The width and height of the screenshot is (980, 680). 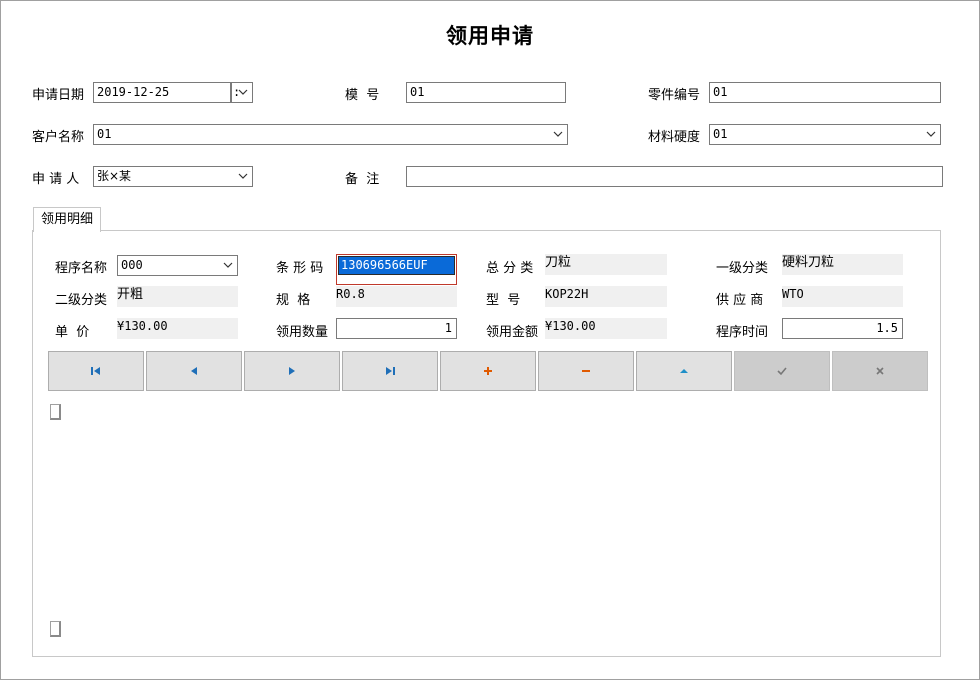 What do you see at coordinates (58, 137) in the screenshot?
I see `customer-label: 客户名称` at bounding box center [58, 137].